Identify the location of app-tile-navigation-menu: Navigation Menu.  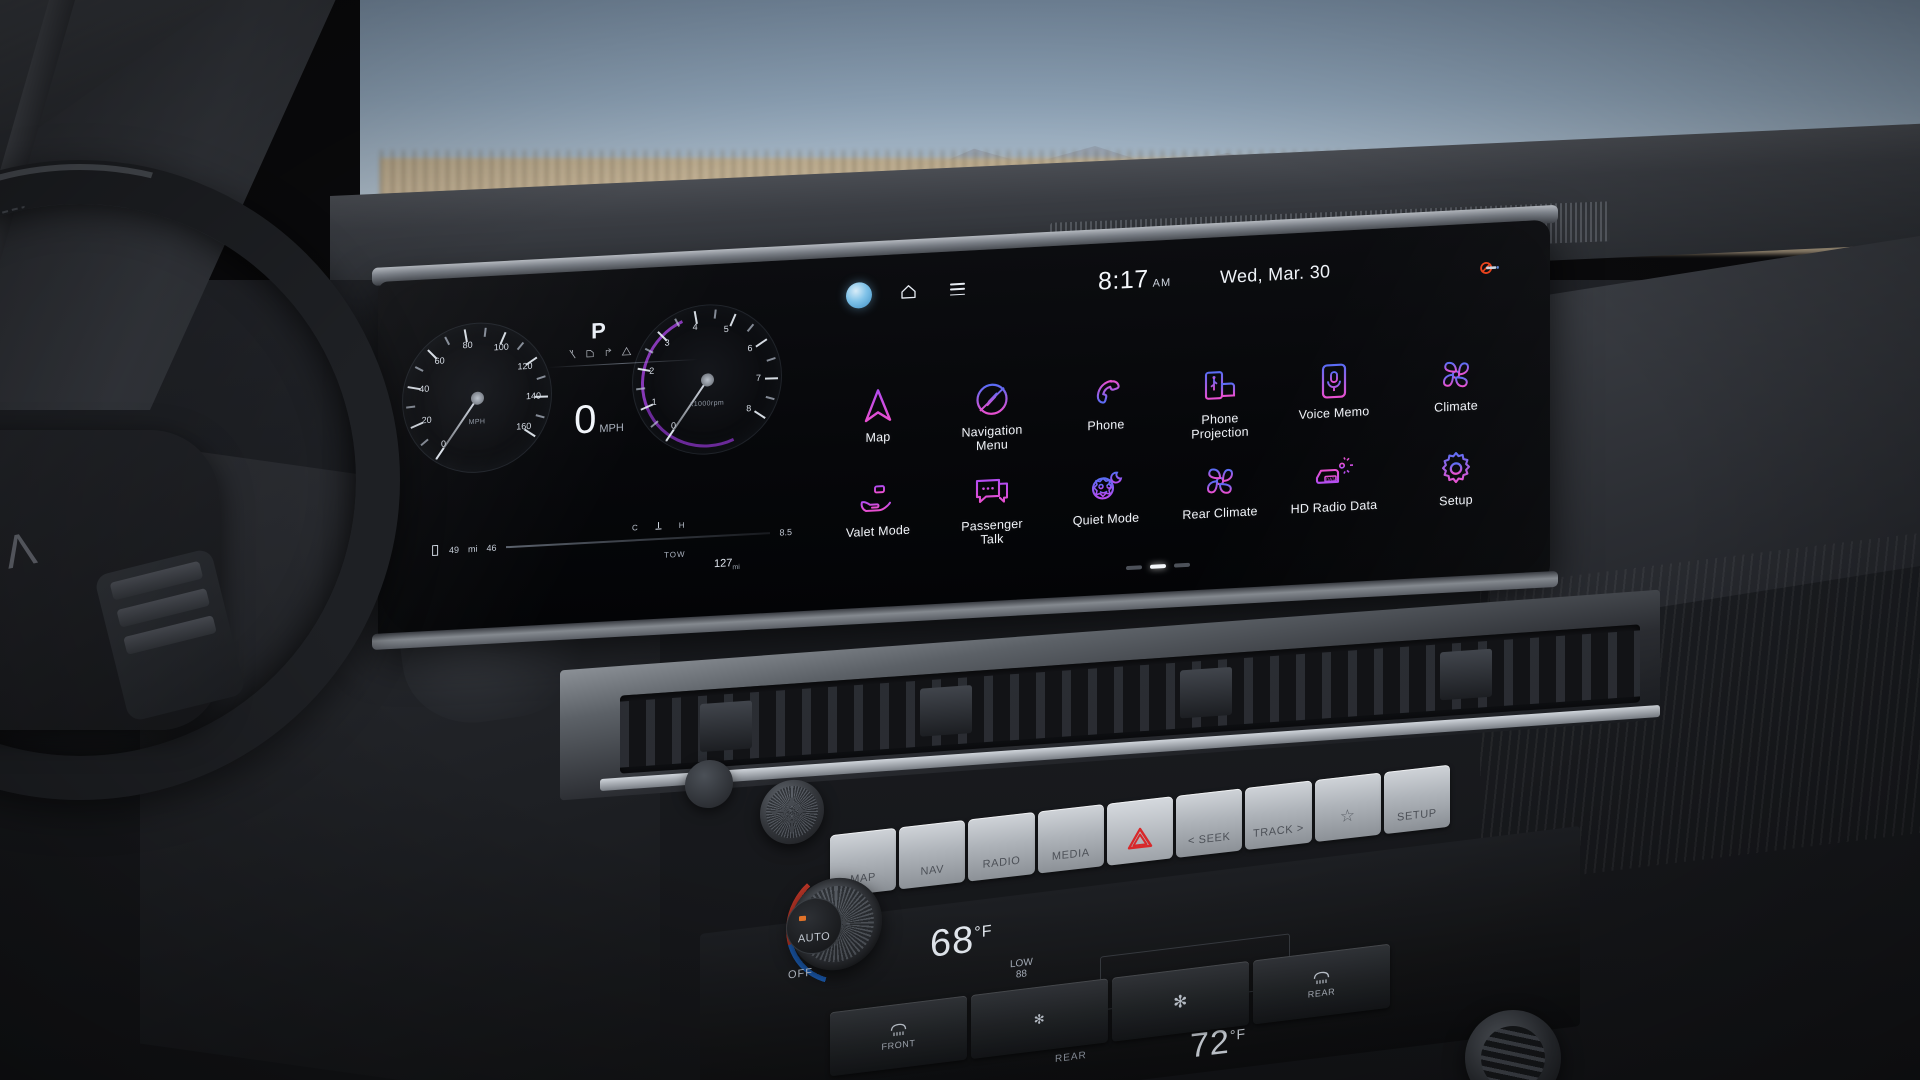
(992, 415).